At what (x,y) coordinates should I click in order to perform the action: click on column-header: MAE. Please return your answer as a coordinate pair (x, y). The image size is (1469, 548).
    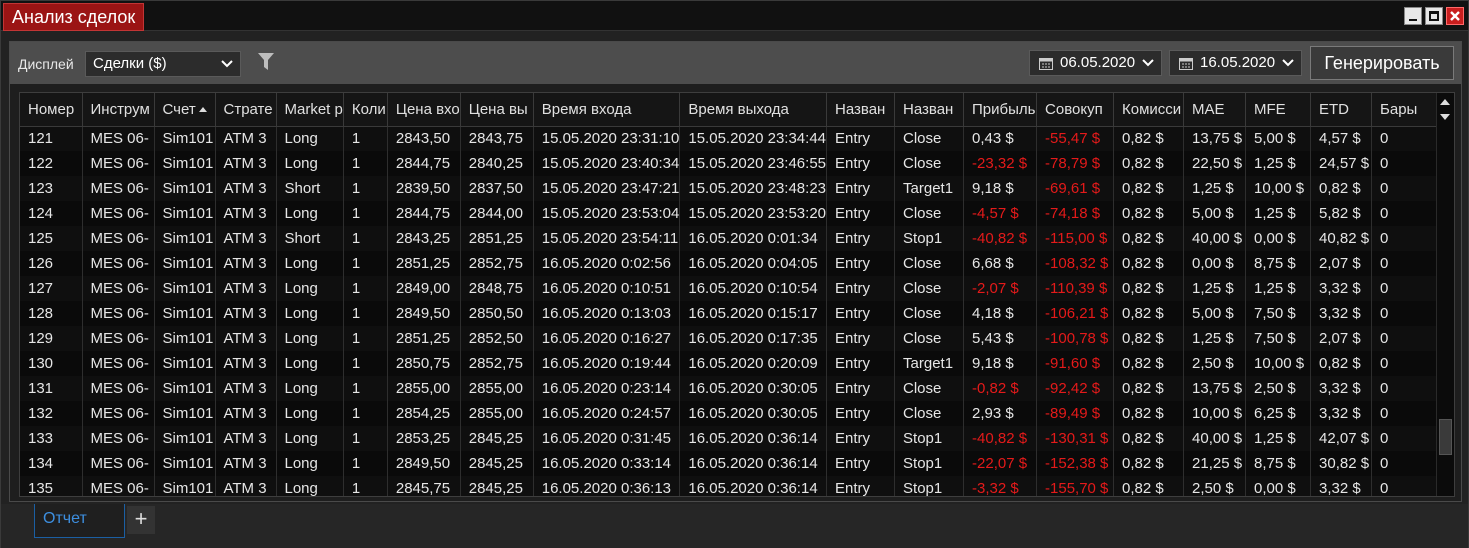
    Looking at the image, I should click on (1215, 110).